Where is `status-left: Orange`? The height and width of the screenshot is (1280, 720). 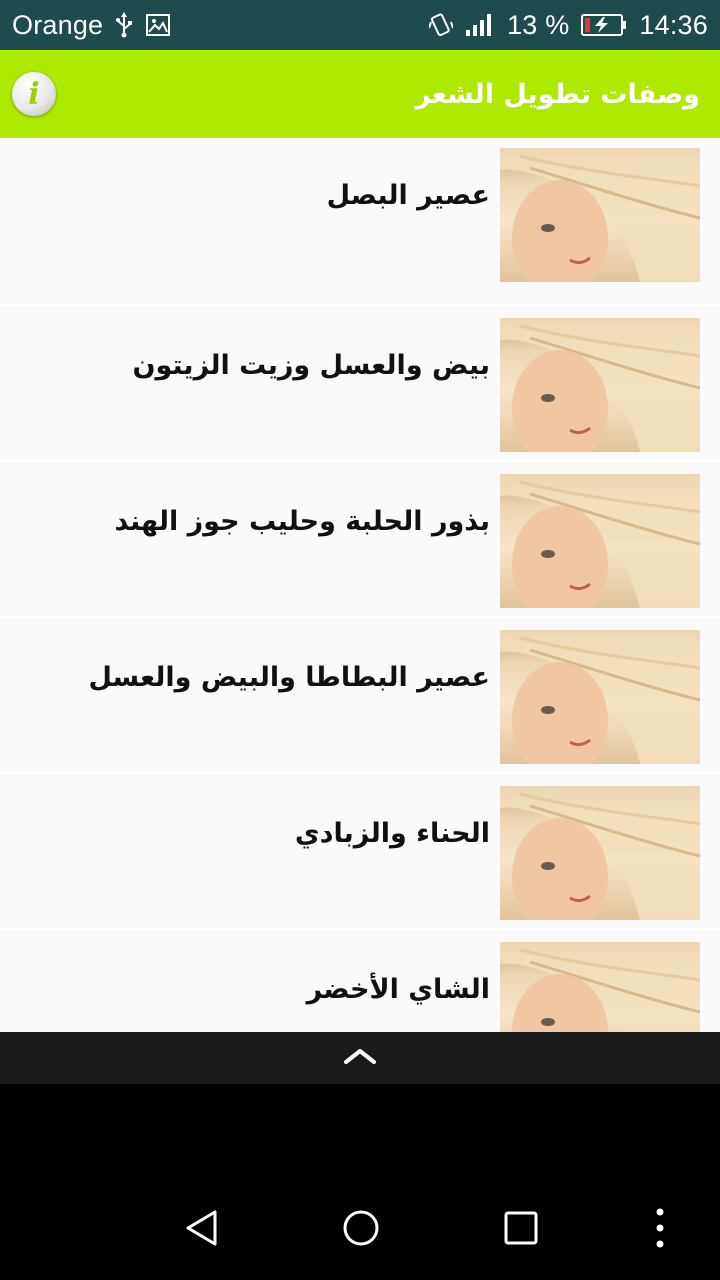
status-left: Orange is located at coordinates (91, 25).